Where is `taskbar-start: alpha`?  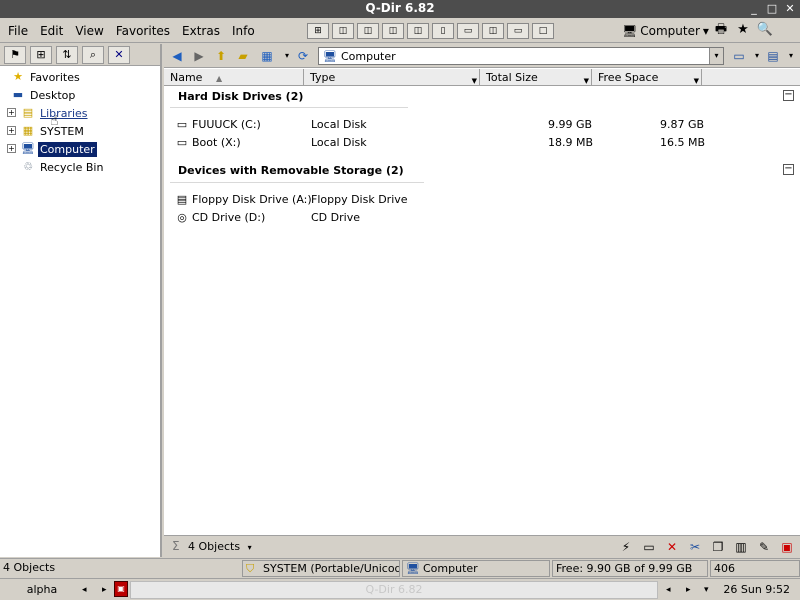
taskbar-start: alpha is located at coordinates (42, 590).